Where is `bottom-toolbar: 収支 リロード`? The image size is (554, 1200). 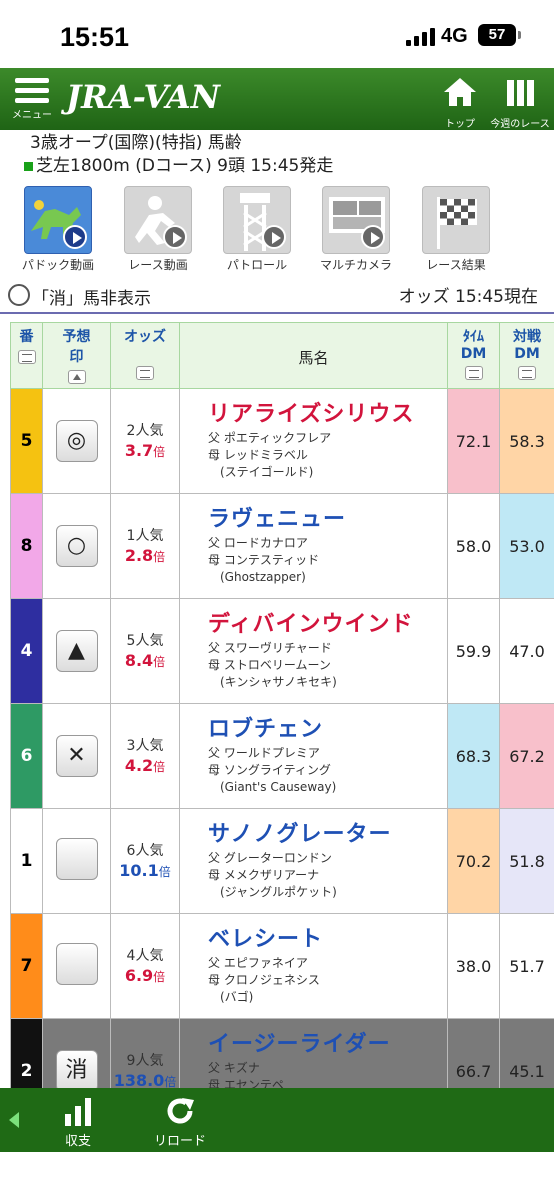
bottom-toolbar: 収支 リロード is located at coordinates (277, 1120).